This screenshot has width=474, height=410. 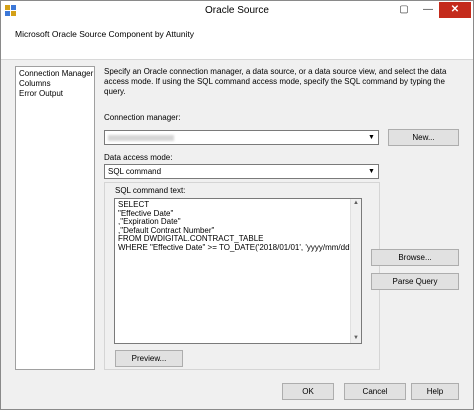 I want to click on sql-vertical-scrollbar: ▲ ▼, so click(x=355, y=271).